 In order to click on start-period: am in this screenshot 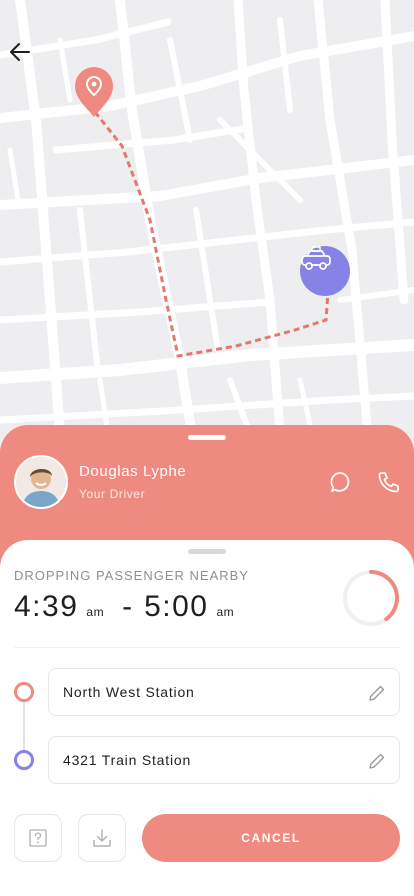, I will do `click(95, 612)`.